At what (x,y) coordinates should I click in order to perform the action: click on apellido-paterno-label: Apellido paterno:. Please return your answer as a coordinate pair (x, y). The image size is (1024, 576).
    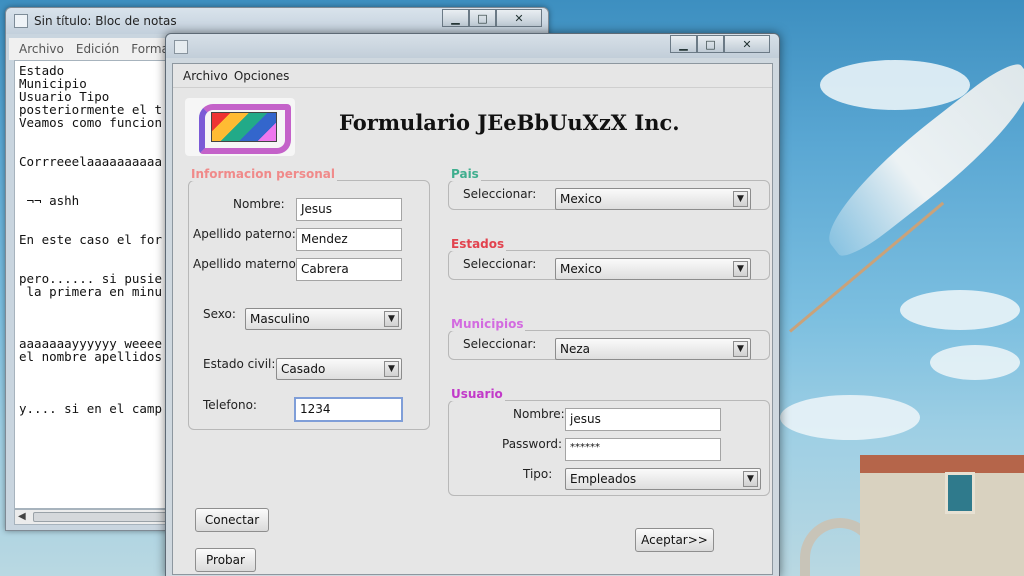
    Looking at the image, I should click on (244, 234).